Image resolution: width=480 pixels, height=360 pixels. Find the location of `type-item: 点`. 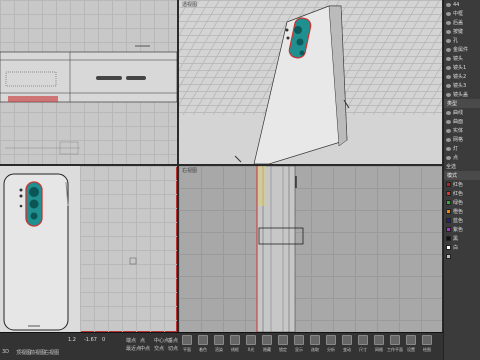

type-item: 点 is located at coordinates (462, 157).